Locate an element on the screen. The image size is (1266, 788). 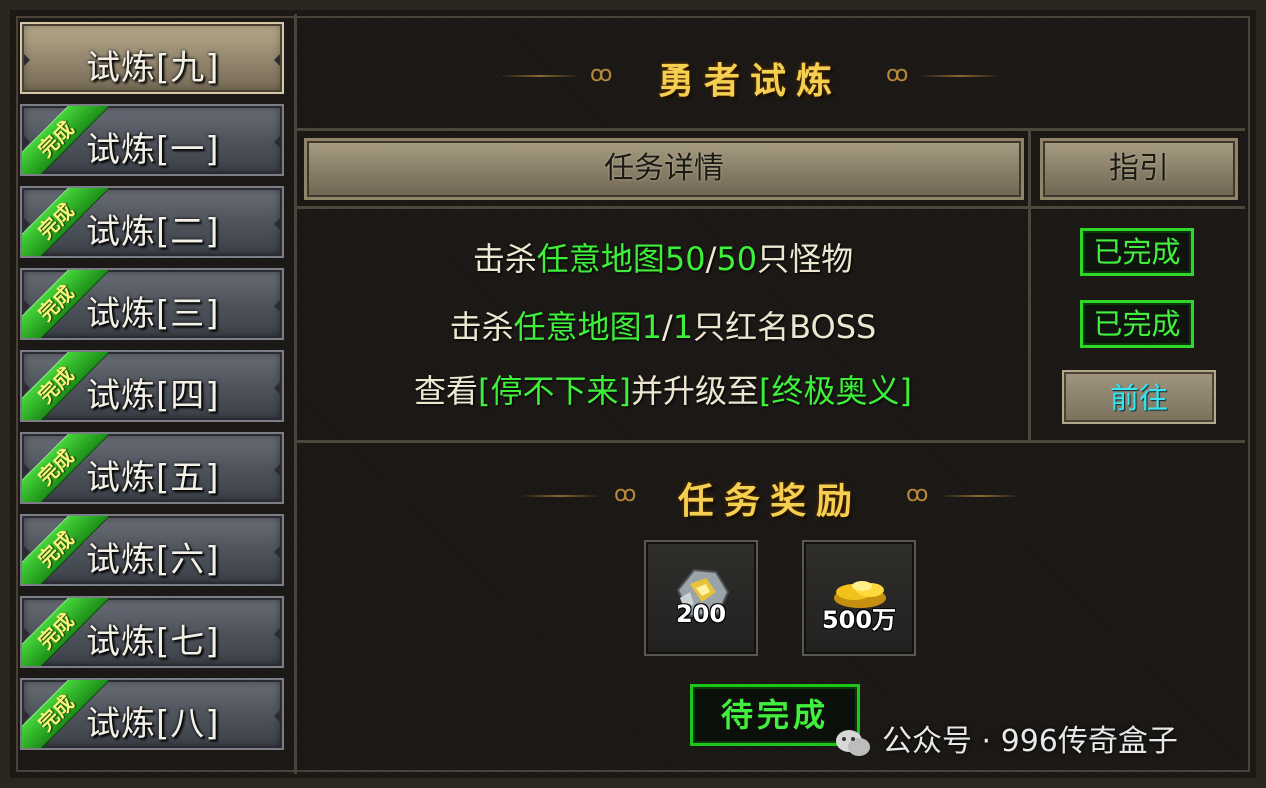
rewards-title-bar: ꝏ 任务奖励 ꝏ is located at coordinates (770, 494).